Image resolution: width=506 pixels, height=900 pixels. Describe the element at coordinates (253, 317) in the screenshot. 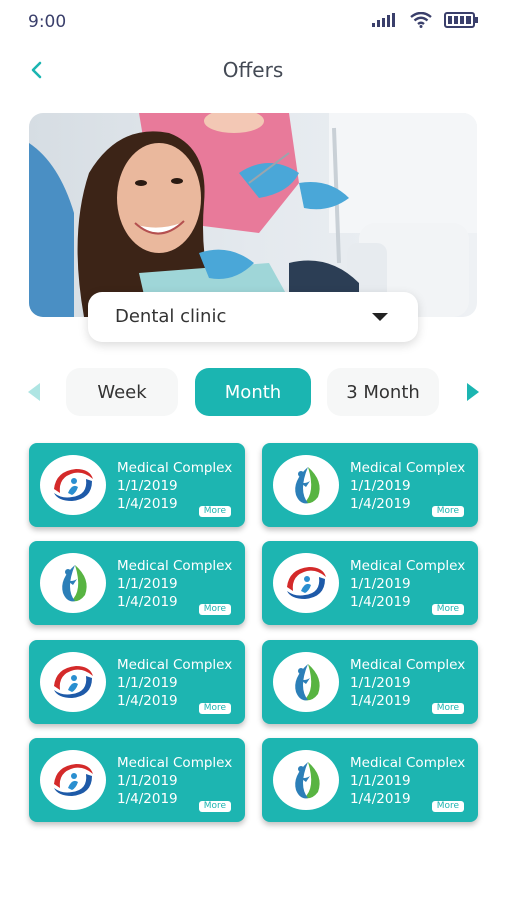

I see `clinic-type-dropdown: Dental clinic` at that location.